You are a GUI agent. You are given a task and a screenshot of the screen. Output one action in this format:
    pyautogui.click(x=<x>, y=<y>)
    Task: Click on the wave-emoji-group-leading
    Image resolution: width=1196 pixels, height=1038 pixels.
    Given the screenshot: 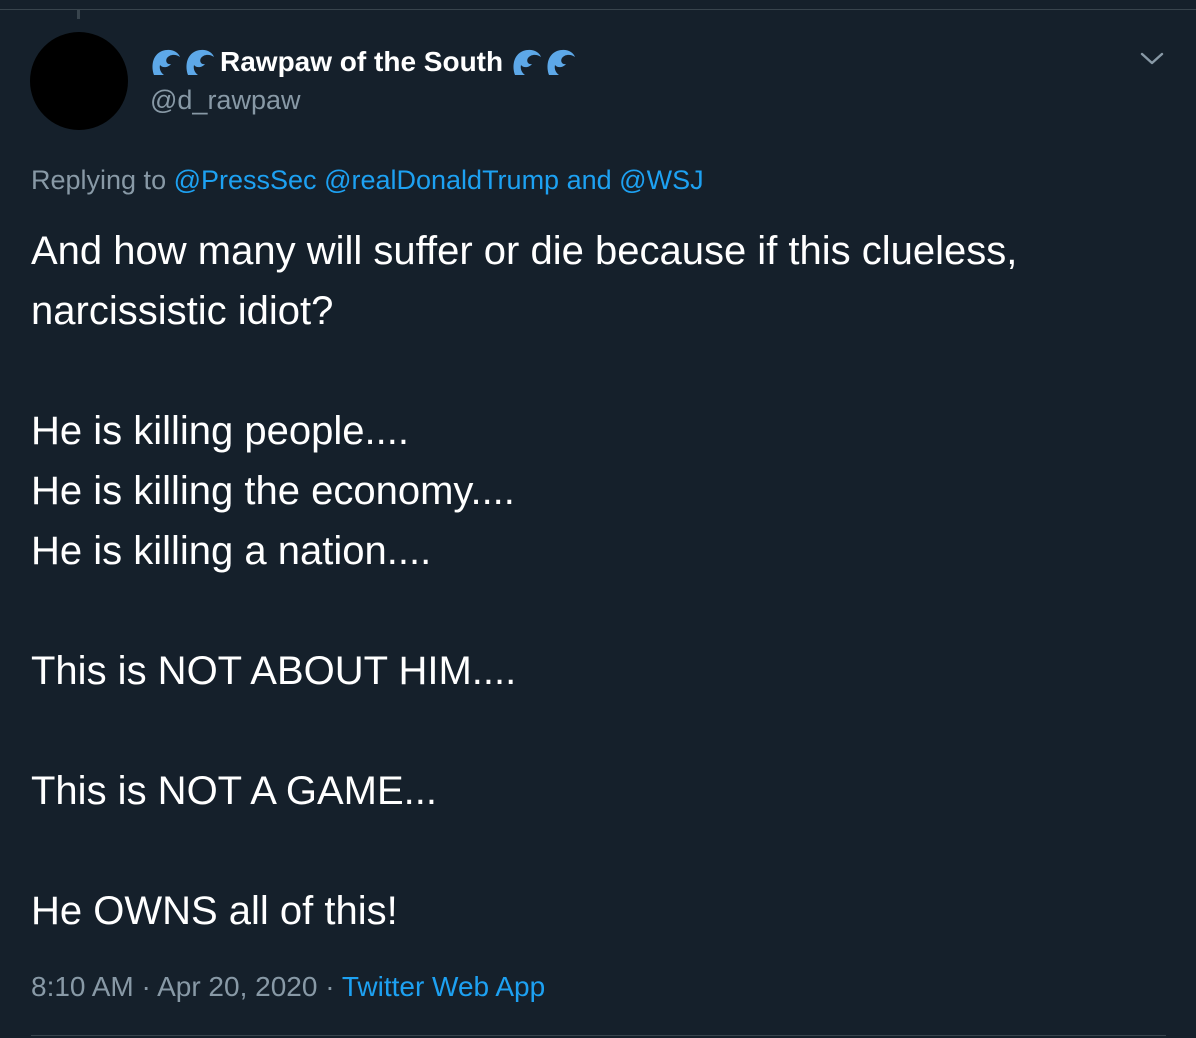 What is the action you would take?
    pyautogui.click(x=184, y=62)
    